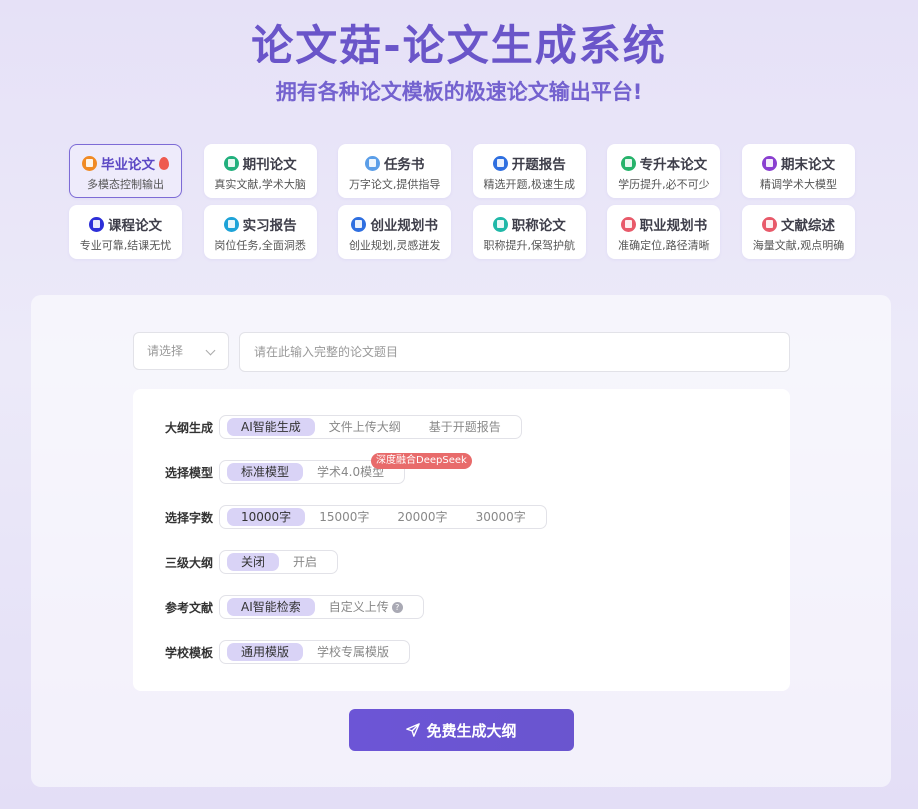  Describe the element at coordinates (260, 245) in the screenshot. I see `category-desc: 岗位任务,全面洞悉` at that location.